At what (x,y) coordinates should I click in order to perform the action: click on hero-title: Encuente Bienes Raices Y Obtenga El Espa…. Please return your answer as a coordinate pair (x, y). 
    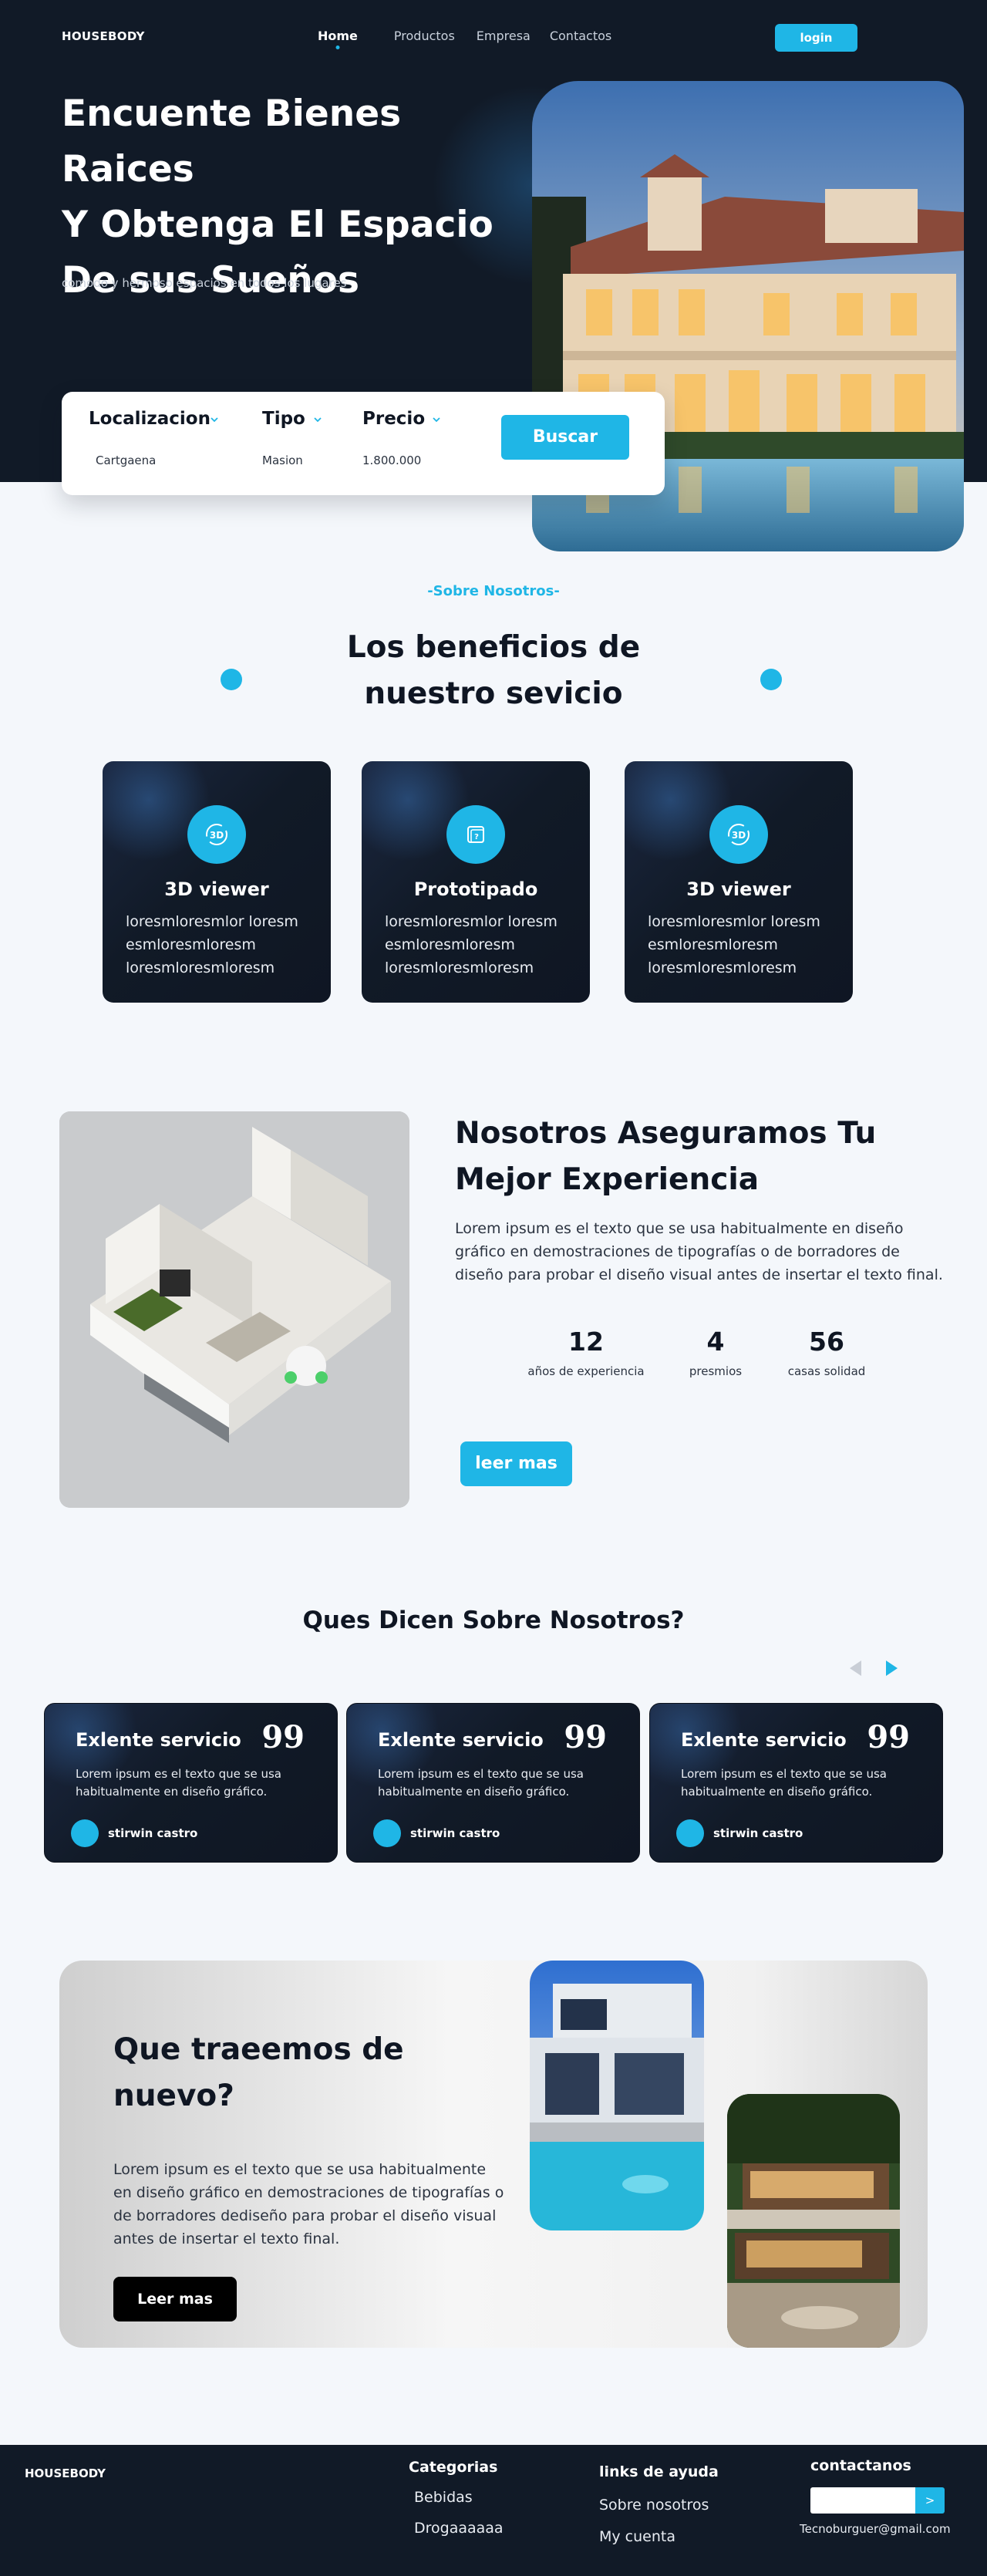
    Looking at the image, I should click on (293, 197).